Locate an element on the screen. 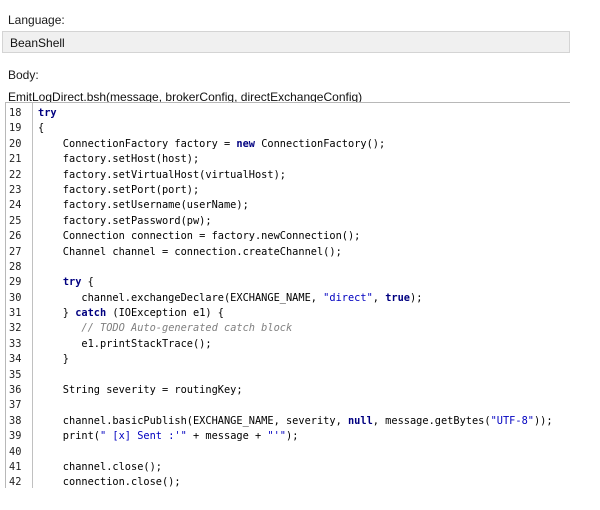  line-number: 34 is located at coordinates (15, 359).